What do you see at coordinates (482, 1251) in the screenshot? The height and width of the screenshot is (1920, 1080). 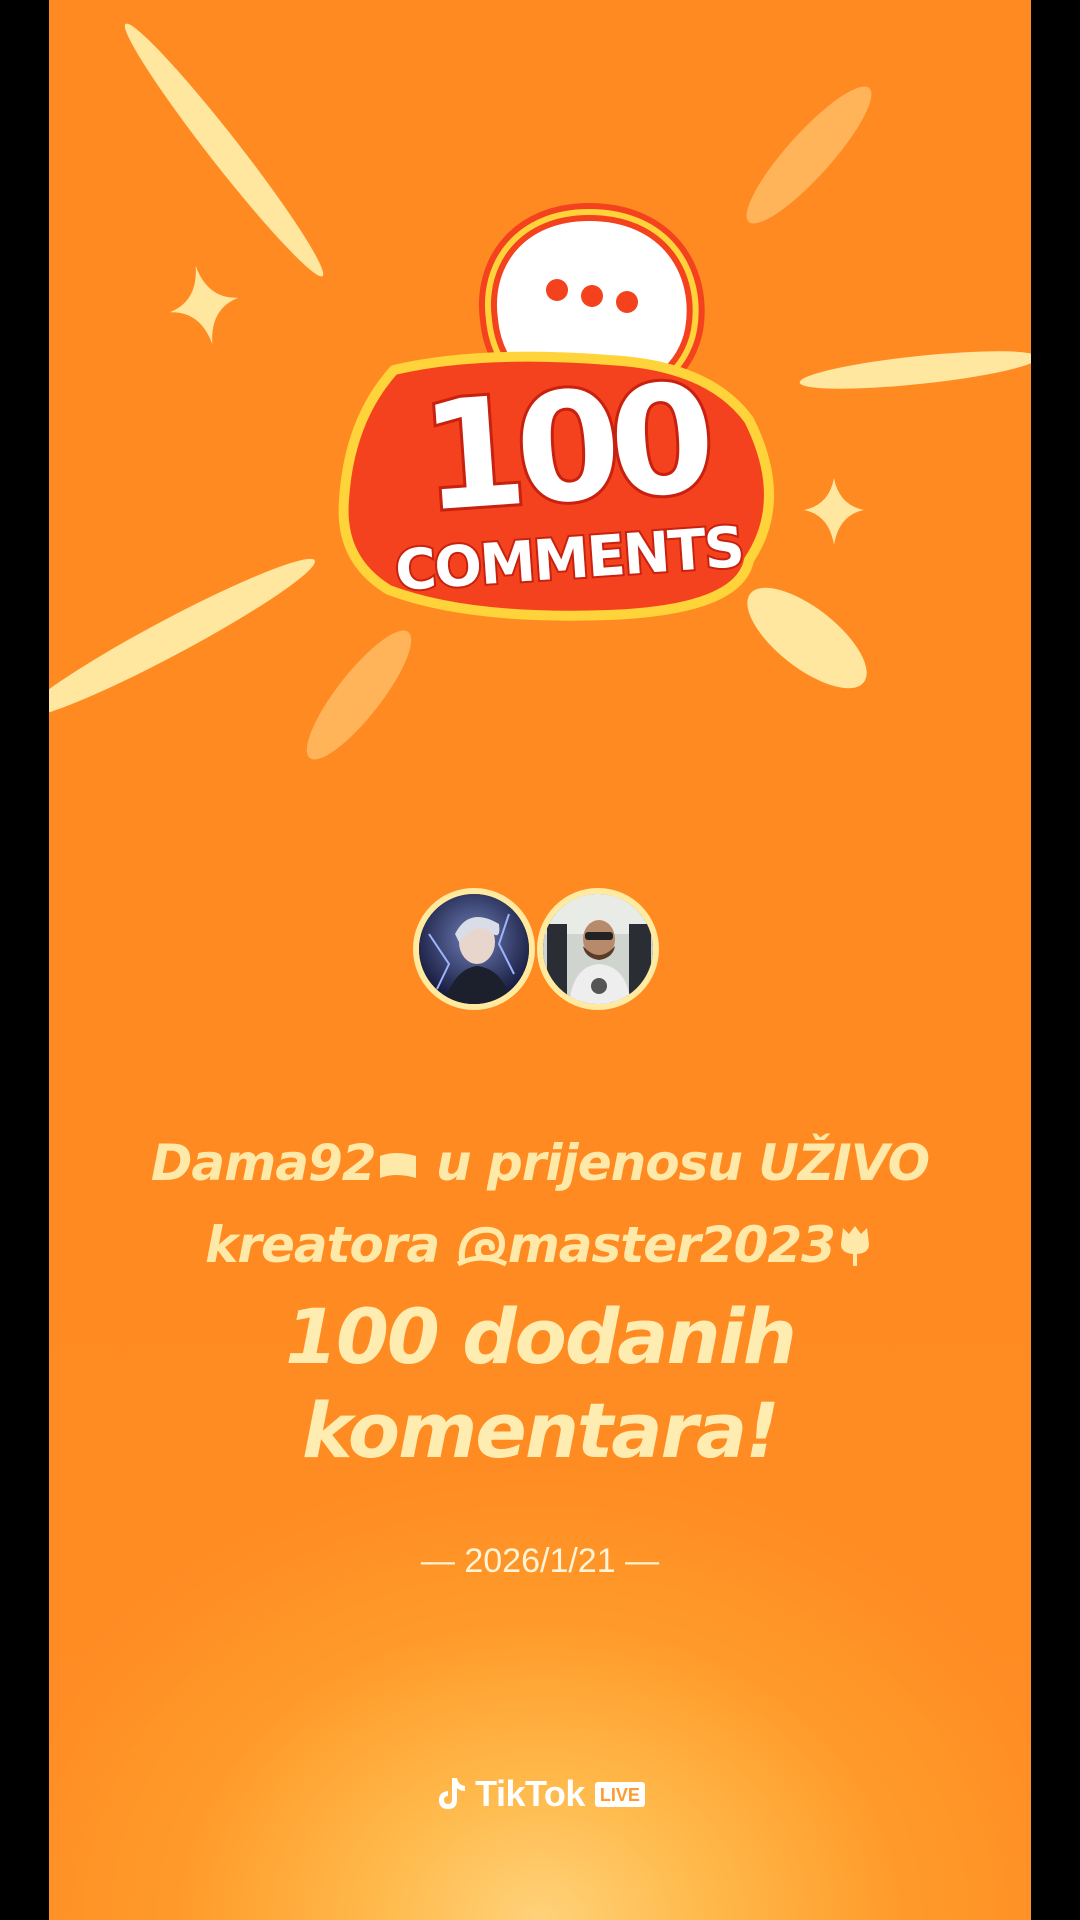 I see `dragon-icon` at bounding box center [482, 1251].